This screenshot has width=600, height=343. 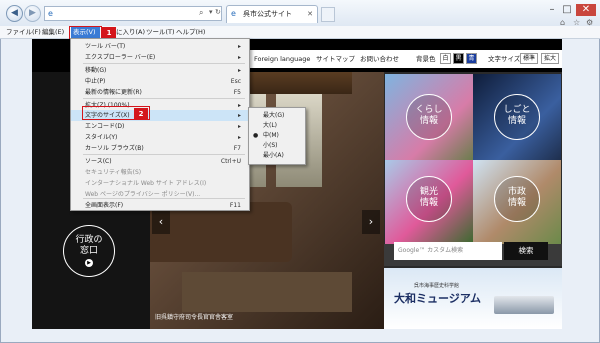 I want to click on close-button: ✕, so click(x=586, y=10).